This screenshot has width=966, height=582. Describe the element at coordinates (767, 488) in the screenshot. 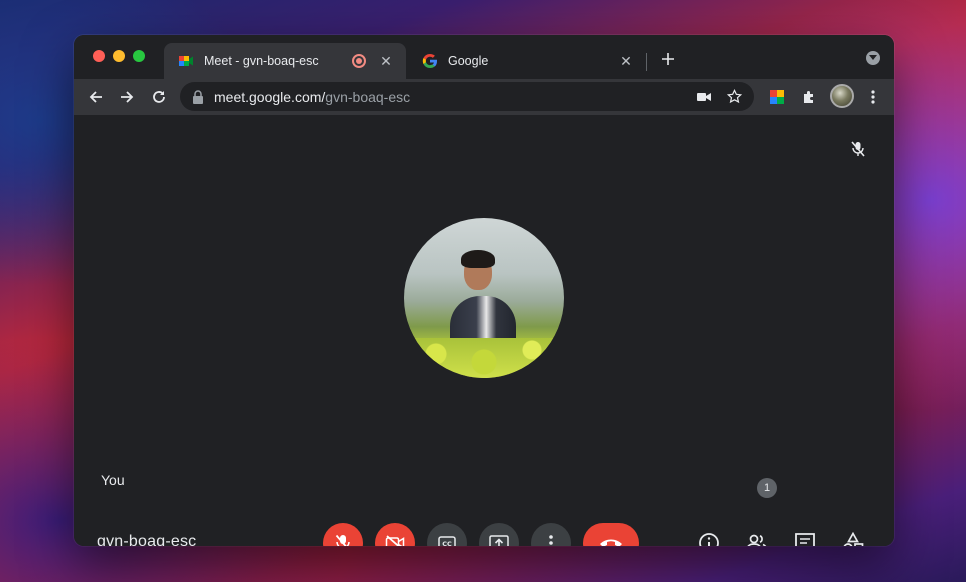

I see `participant-count-badge: 1` at that location.